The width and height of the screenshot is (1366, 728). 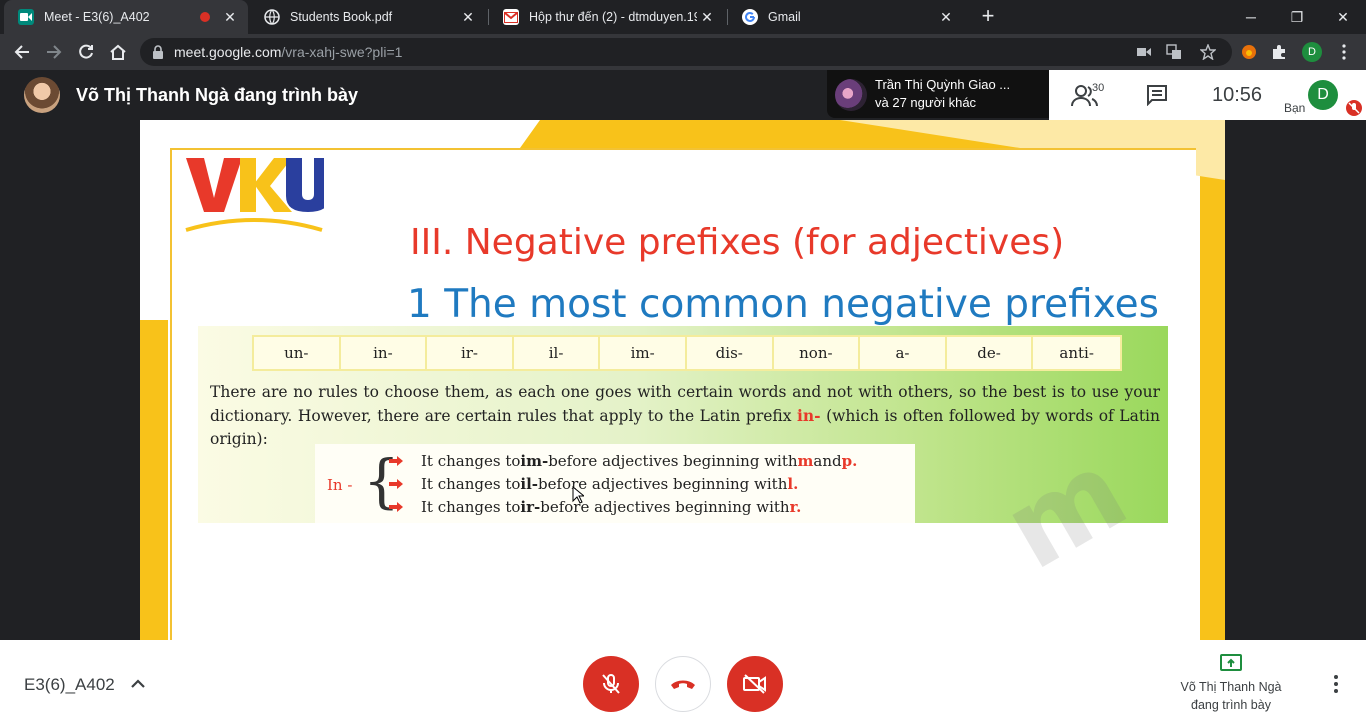 What do you see at coordinates (578, 495) in the screenshot?
I see `mouse-cursor-icon` at bounding box center [578, 495].